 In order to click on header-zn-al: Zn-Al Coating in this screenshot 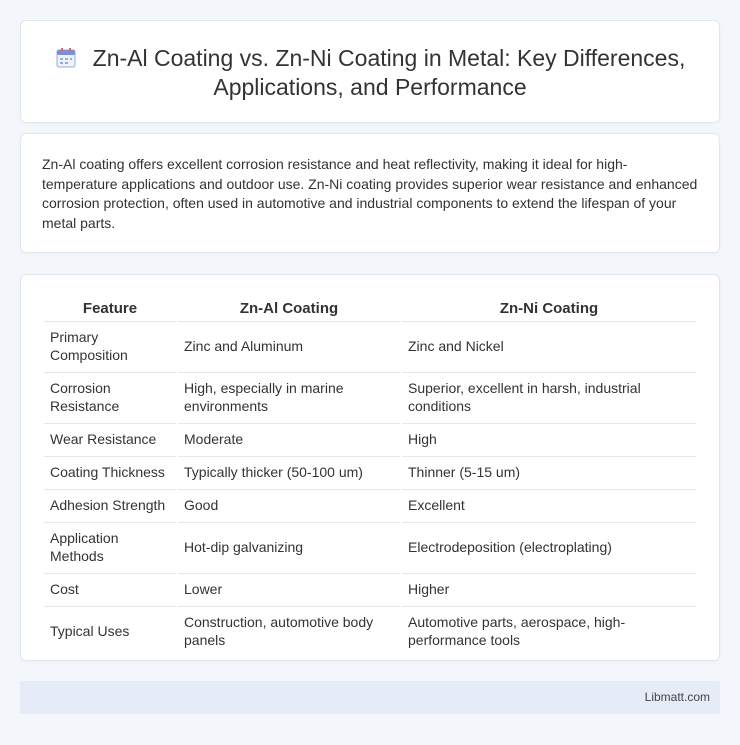, I will do `click(289, 308)`.